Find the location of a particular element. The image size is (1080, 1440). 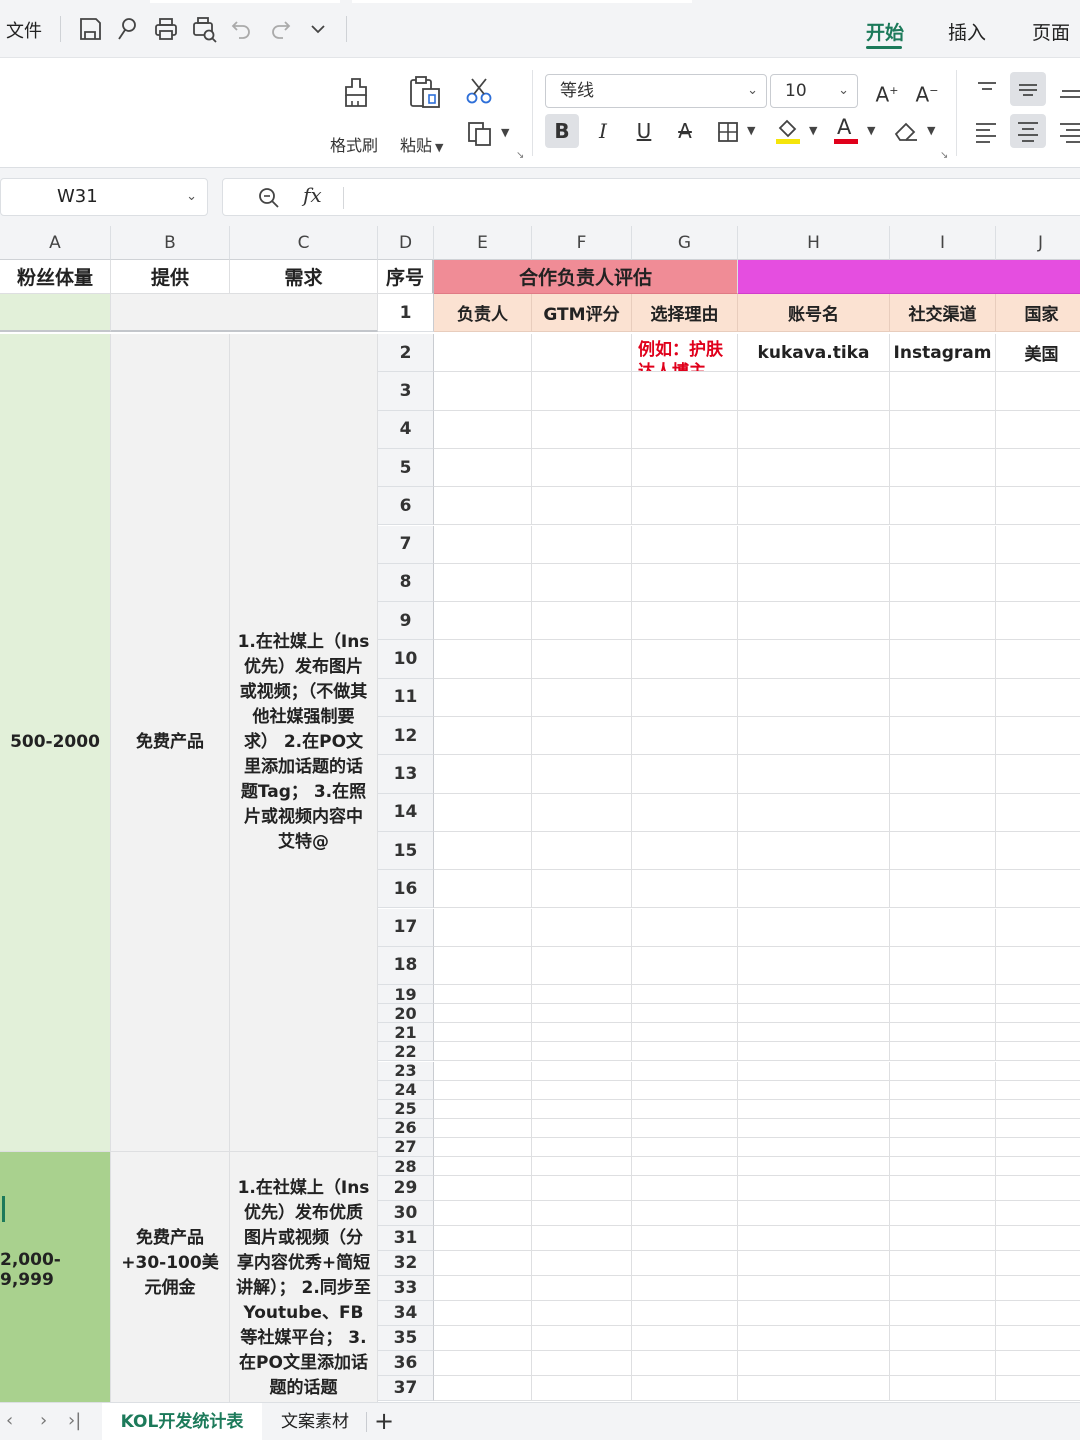

shrink-font-button: A− is located at coordinates (927, 91).